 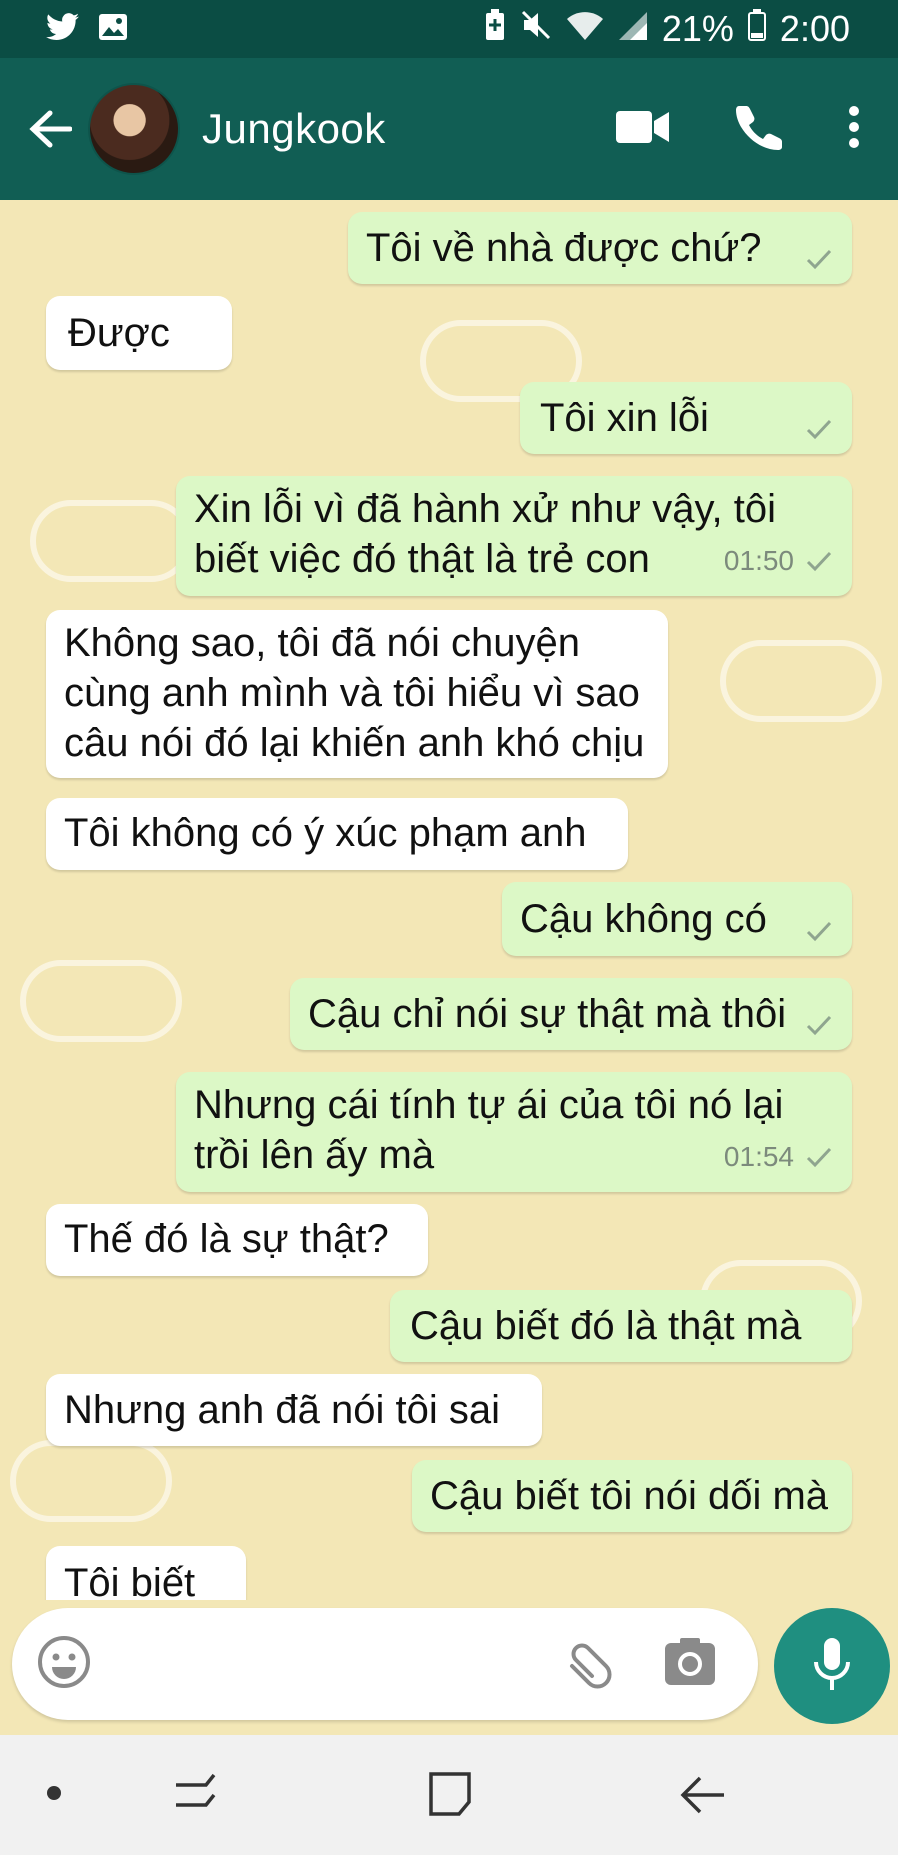 I want to click on message-bubble-outgoing: Cậu chỉ nói sự thật mà thôi, so click(x=571, y=1014).